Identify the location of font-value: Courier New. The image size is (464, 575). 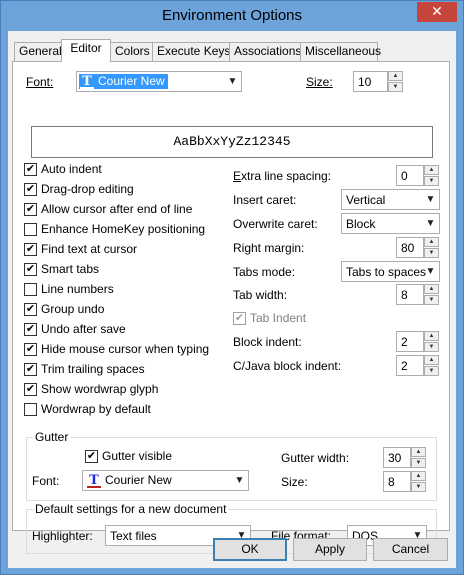
(131, 81).